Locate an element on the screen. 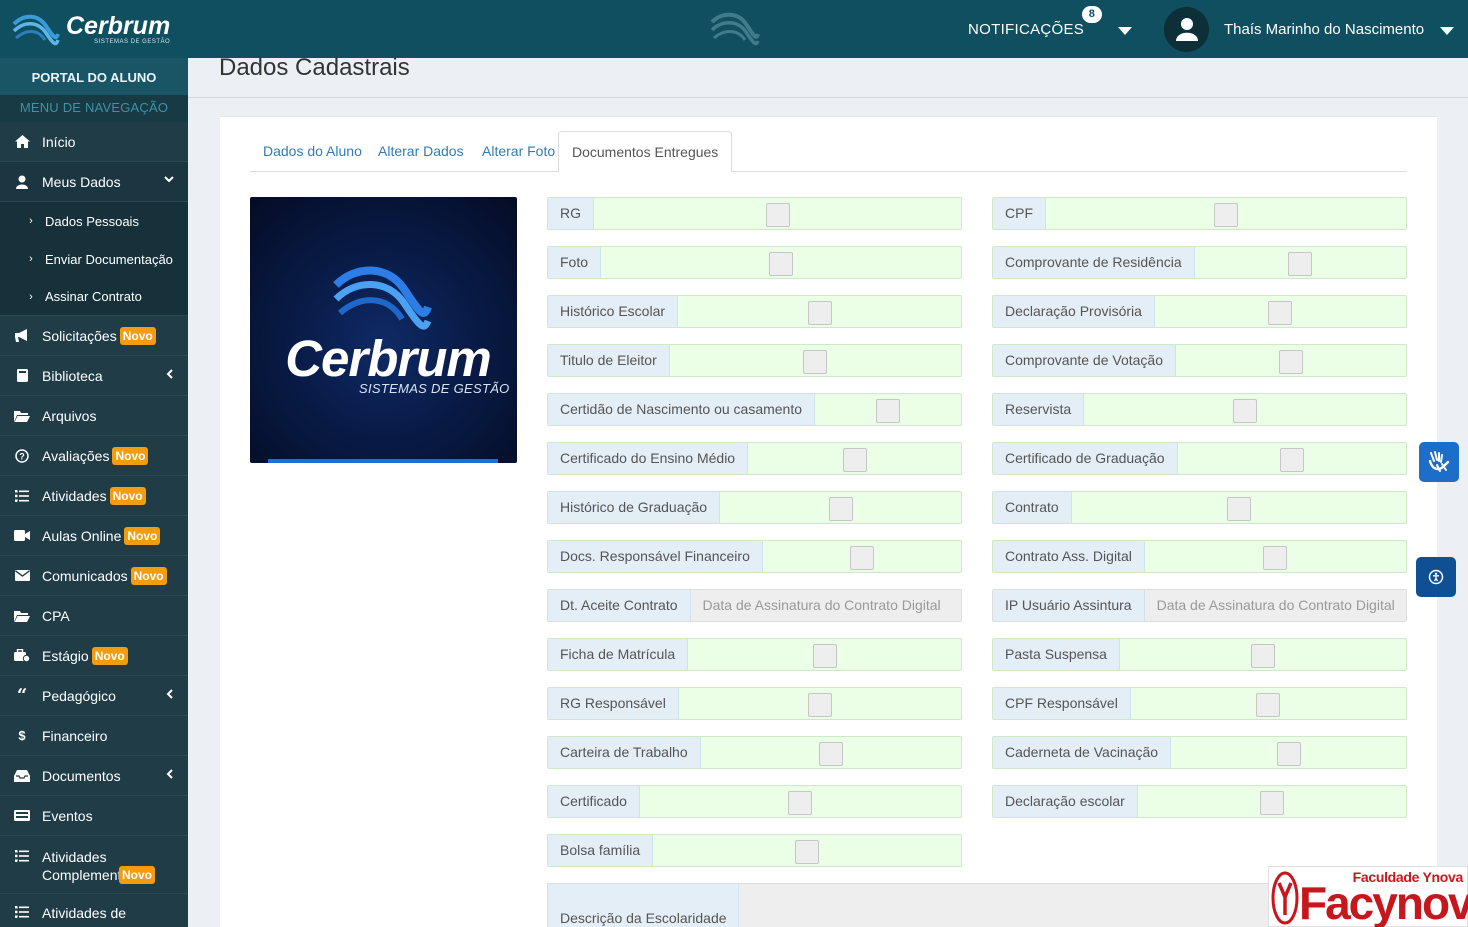 This screenshot has width=1468, height=927. titulo-eleitor-checkbox is located at coordinates (815, 362).